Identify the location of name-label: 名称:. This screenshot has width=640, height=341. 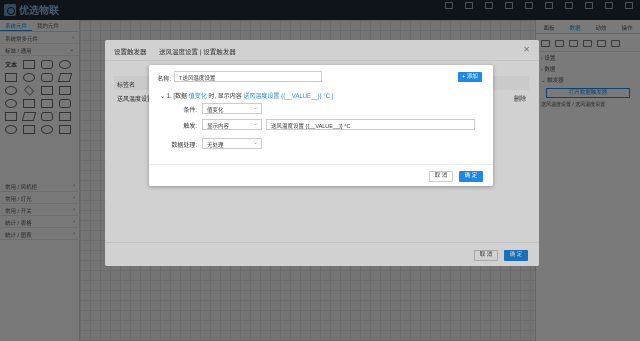
(164, 80).